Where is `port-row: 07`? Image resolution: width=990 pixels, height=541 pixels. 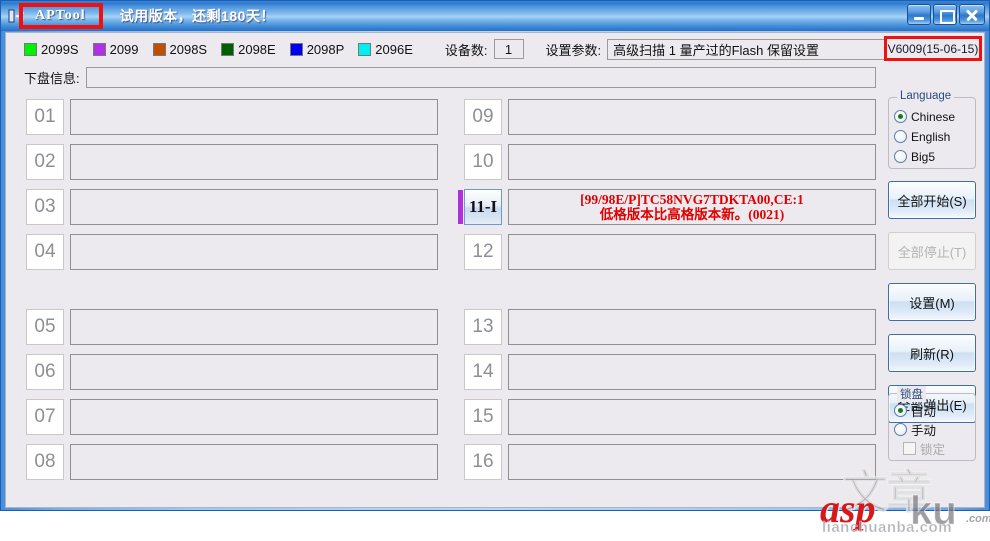 port-row: 07 is located at coordinates (232, 417).